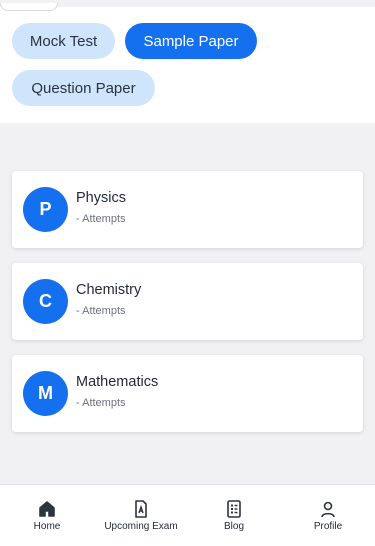  I want to click on exam-document-icon, so click(141, 509).